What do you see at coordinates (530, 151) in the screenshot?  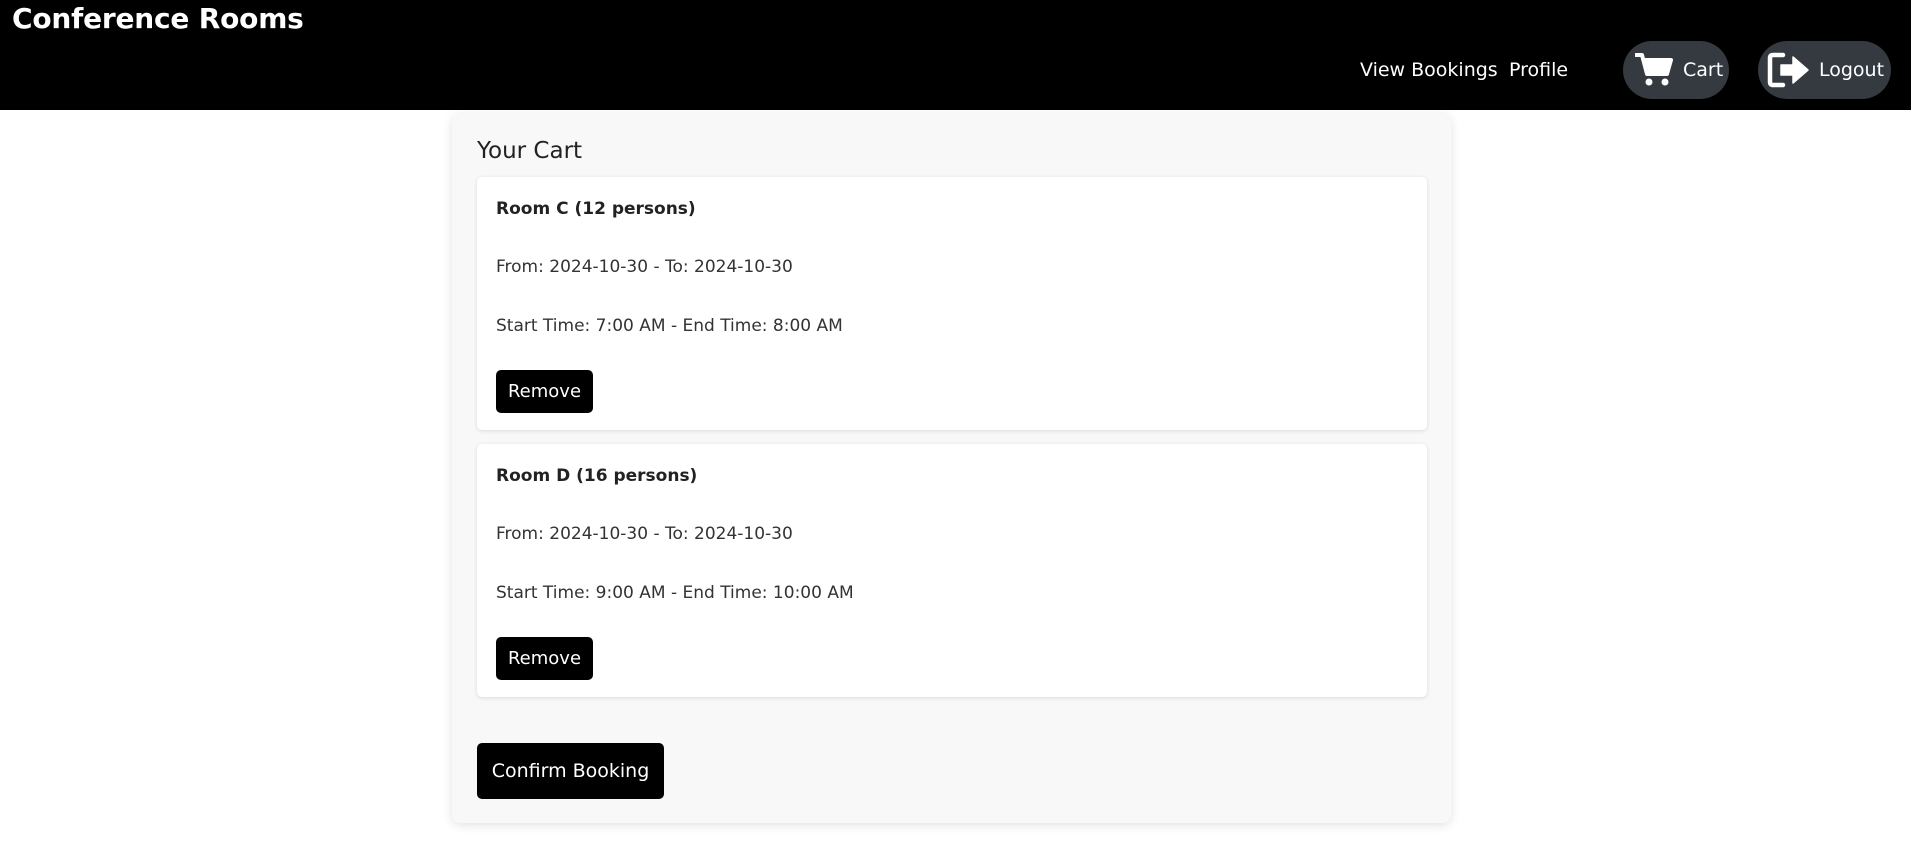 I see `cart-title: Your Cart` at bounding box center [530, 151].